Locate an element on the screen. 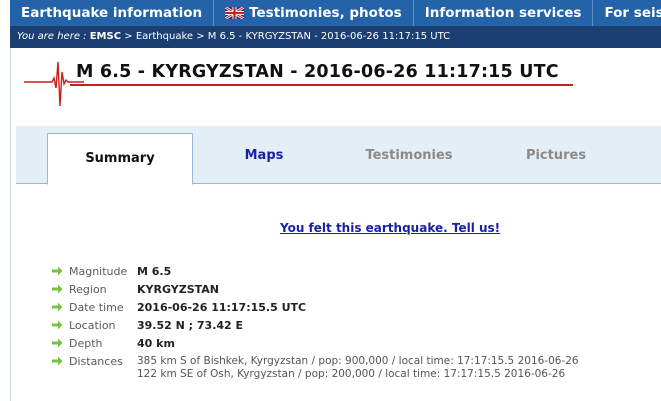 This screenshot has width=661, height=401. seismogram-icon is located at coordinates (54, 82).